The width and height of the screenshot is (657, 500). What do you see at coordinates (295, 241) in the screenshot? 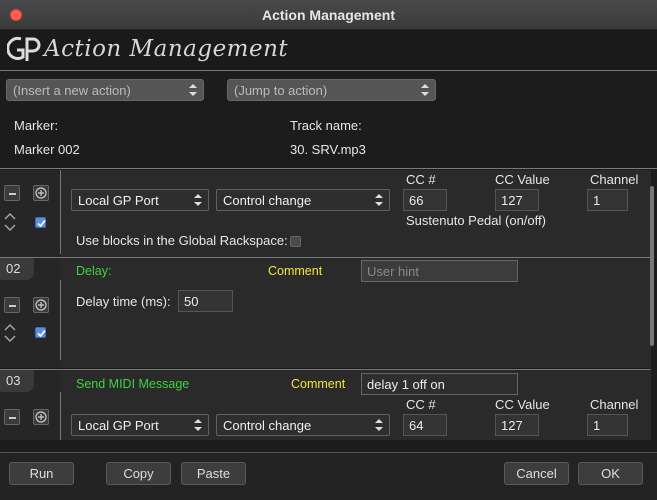
I see `global-rackspace-checkbox` at bounding box center [295, 241].